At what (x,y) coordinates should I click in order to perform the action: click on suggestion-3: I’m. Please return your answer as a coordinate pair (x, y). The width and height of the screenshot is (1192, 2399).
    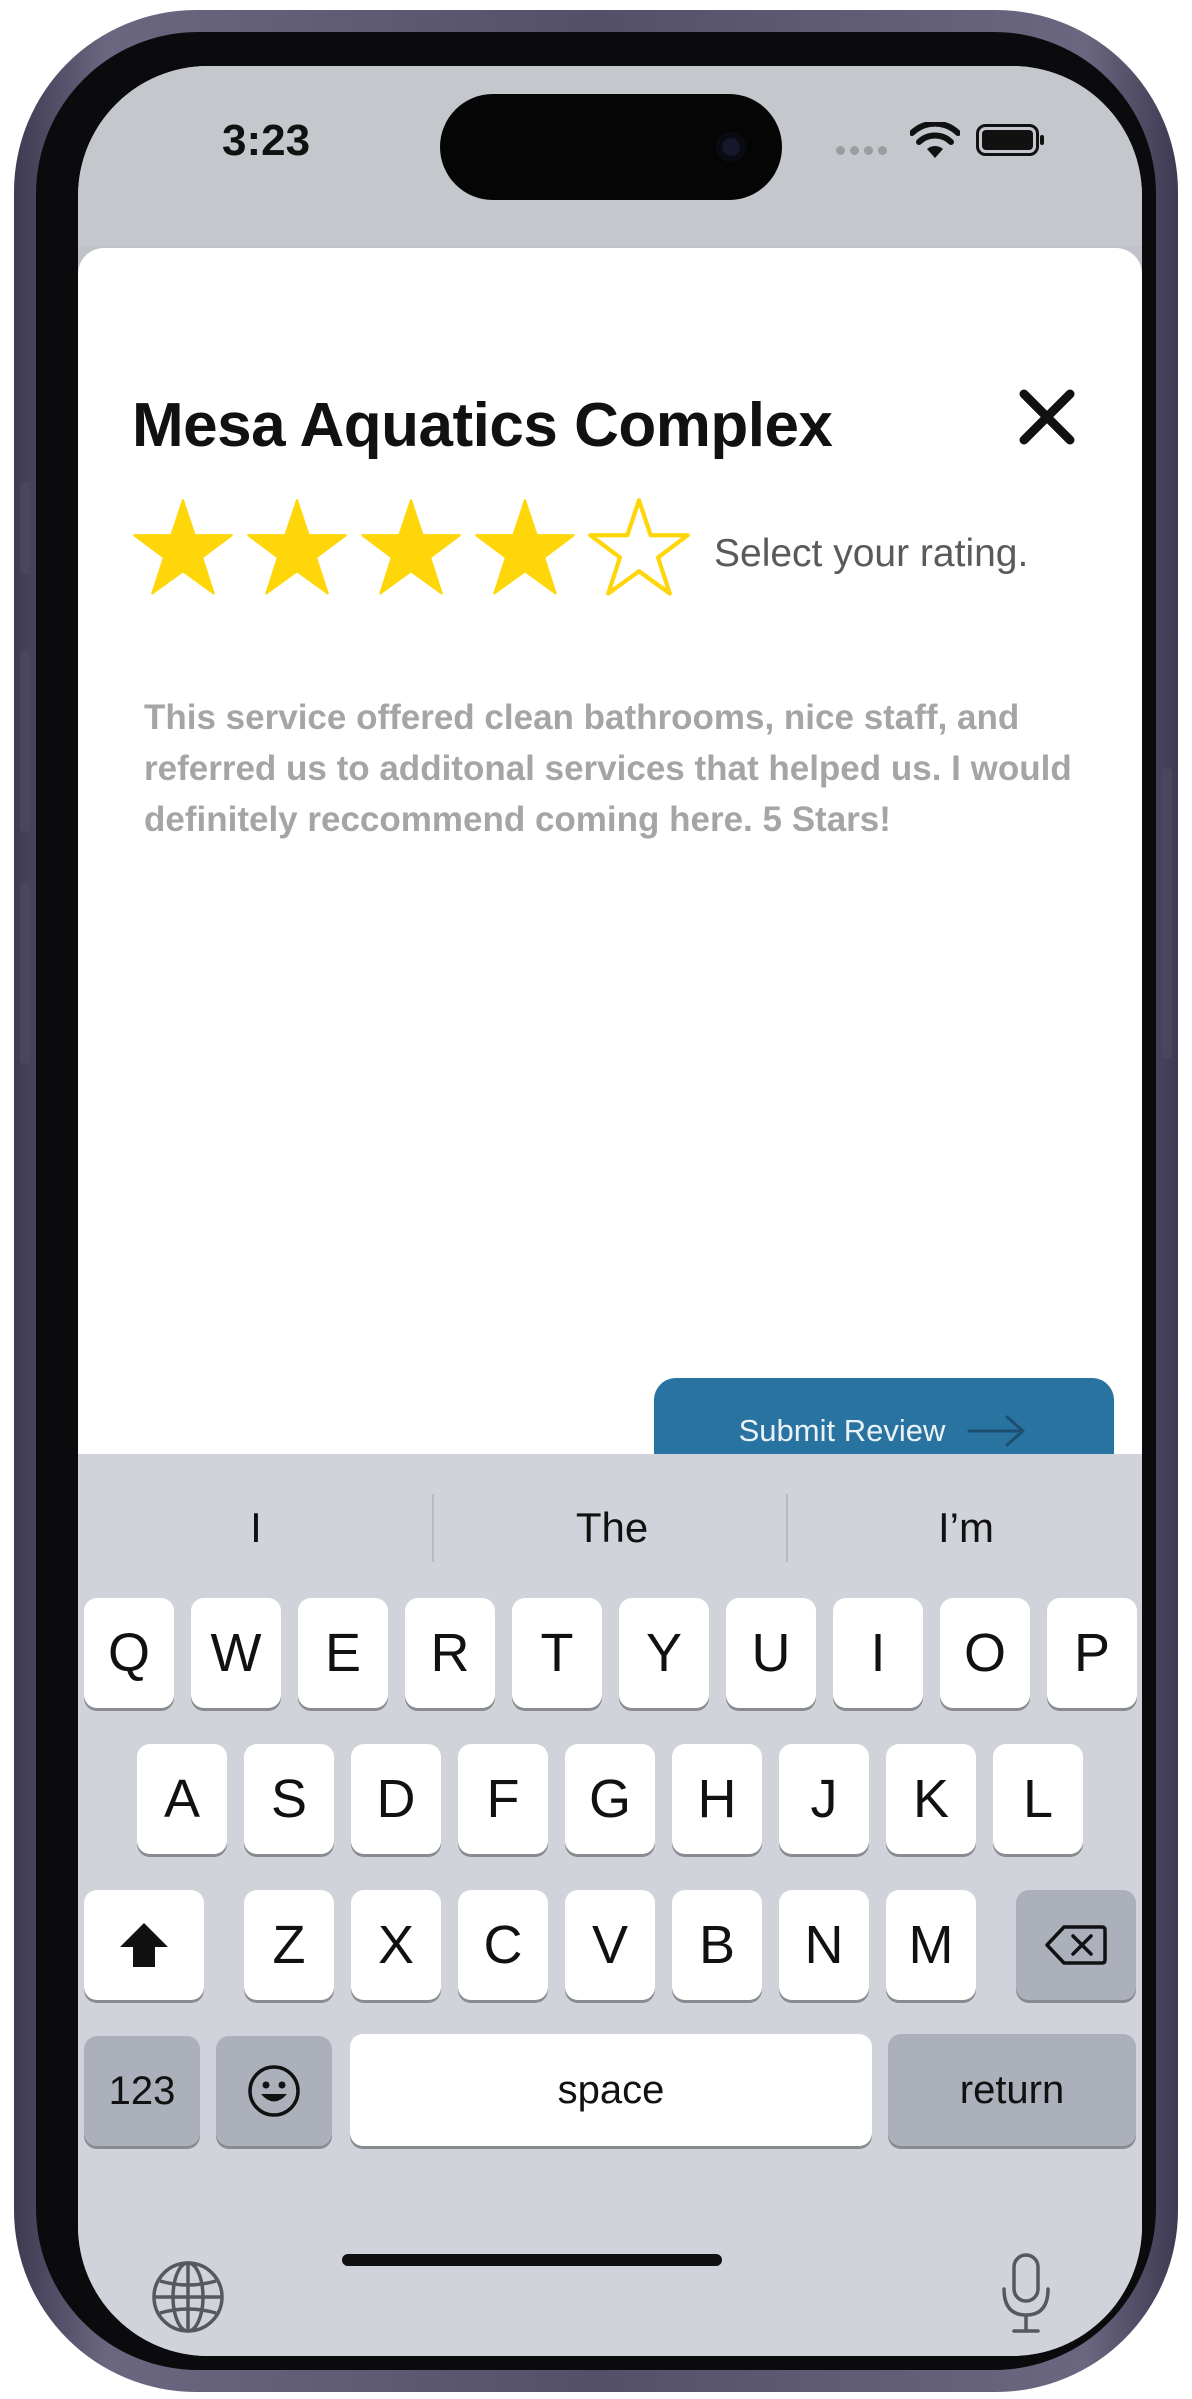
    Looking at the image, I should click on (965, 1528).